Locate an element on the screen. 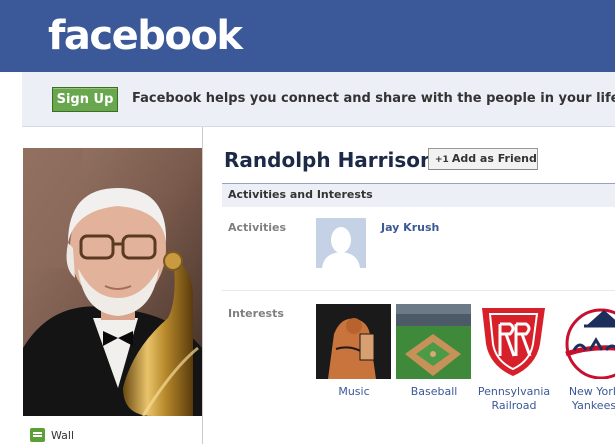 Image resolution: width=615 pixels, height=444 pixels. facebook-logo: facebook is located at coordinates (145, 36).